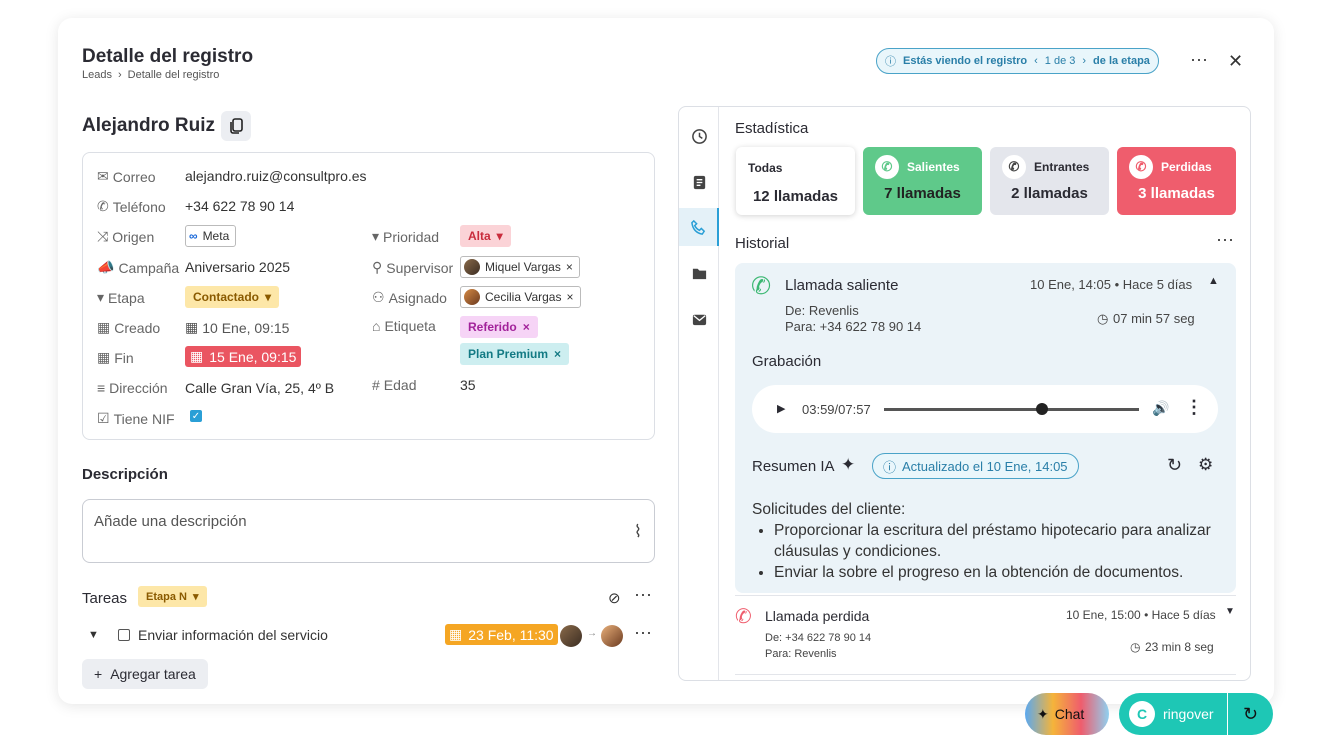  Describe the element at coordinates (119, 75) in the screenshot. I see `chevron-right-icon: ›` at that location.